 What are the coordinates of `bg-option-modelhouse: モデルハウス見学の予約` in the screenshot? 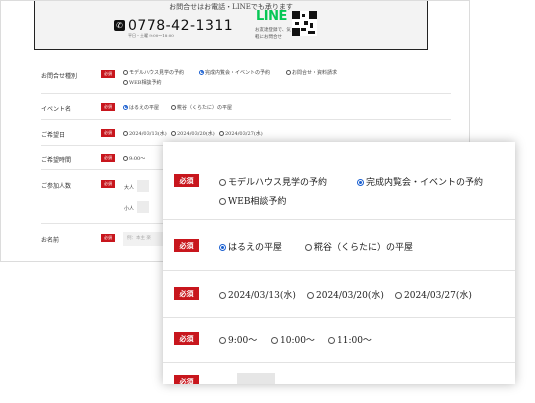 It's located at (153, 72).